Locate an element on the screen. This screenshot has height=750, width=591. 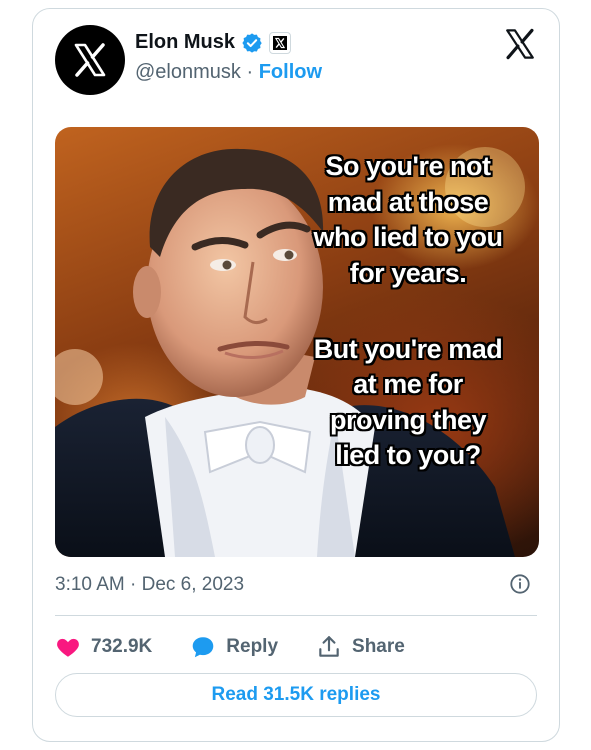
action-bar: 732.9K Reply Share is located at coordinates (249, 647).